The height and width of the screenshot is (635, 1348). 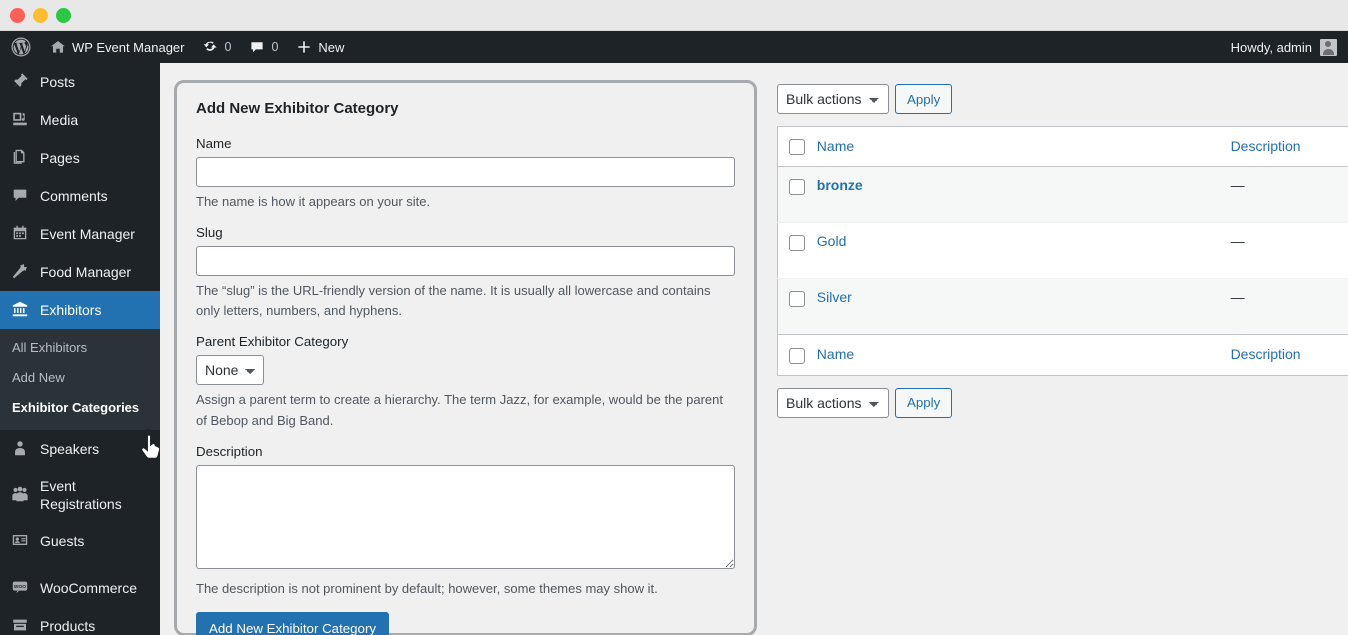 I want to click on howdy-label: Howdy, admin, so click(x=1271, y=47).